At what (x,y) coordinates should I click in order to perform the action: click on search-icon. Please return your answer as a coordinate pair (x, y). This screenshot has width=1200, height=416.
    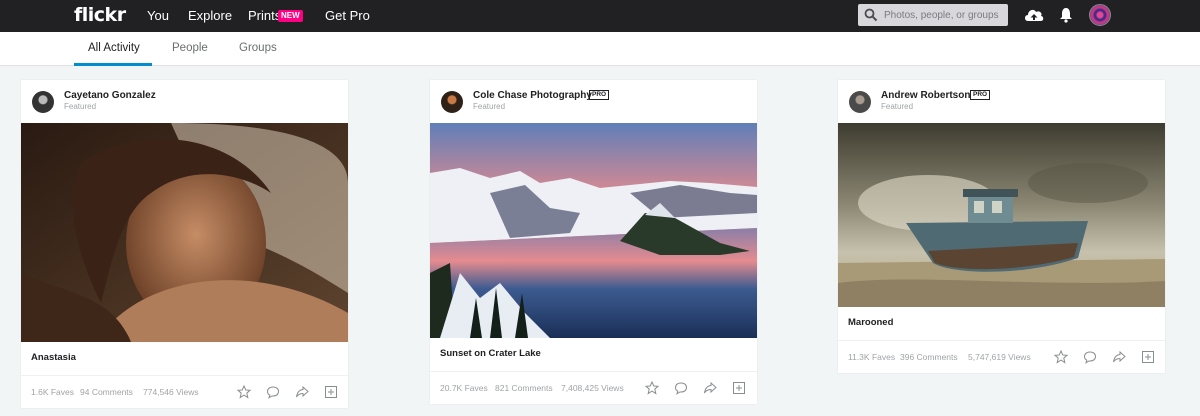
    Looking at the image, I should click on (871, 15).